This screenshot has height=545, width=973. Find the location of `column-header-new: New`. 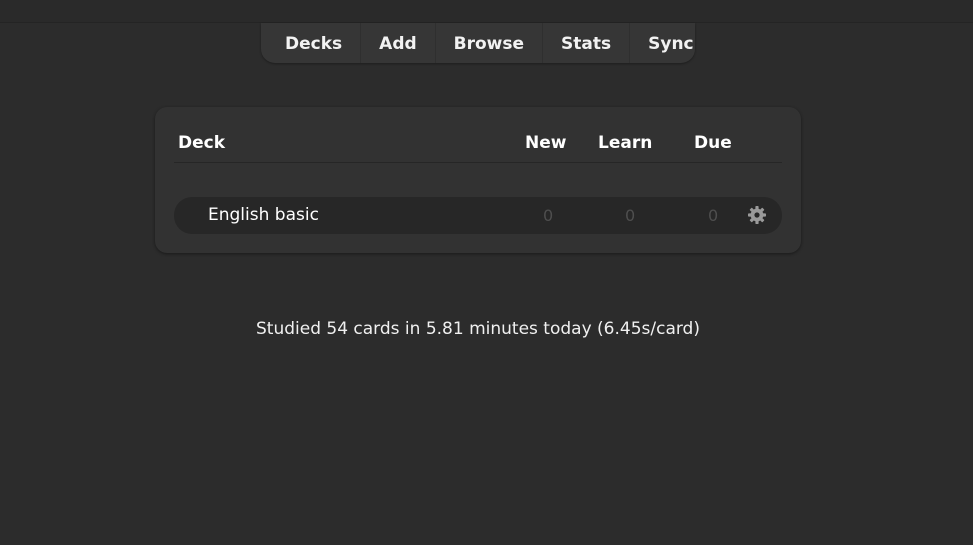

column-header-new: New is located at coordinates (546, 143).